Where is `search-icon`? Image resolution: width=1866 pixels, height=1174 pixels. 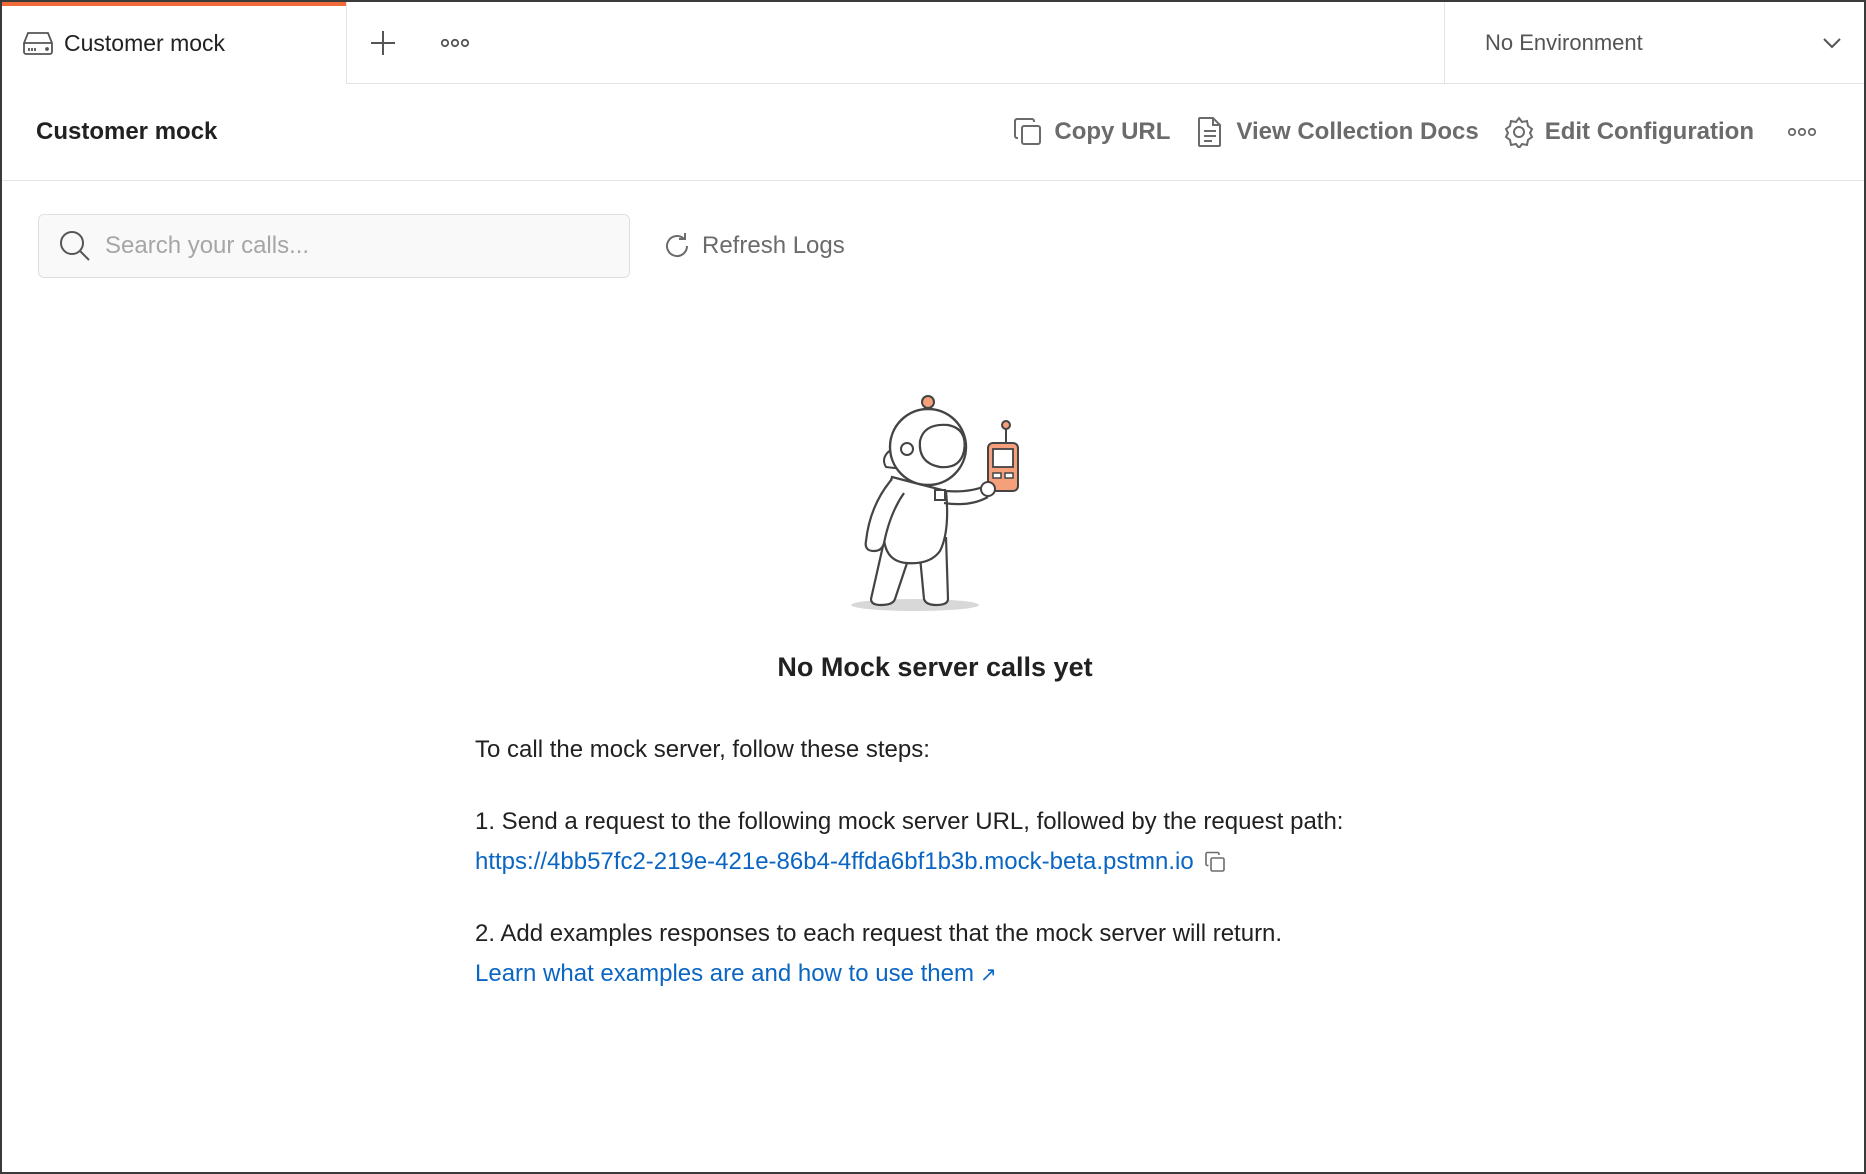 search-icon is located at coordinates (75, 246).